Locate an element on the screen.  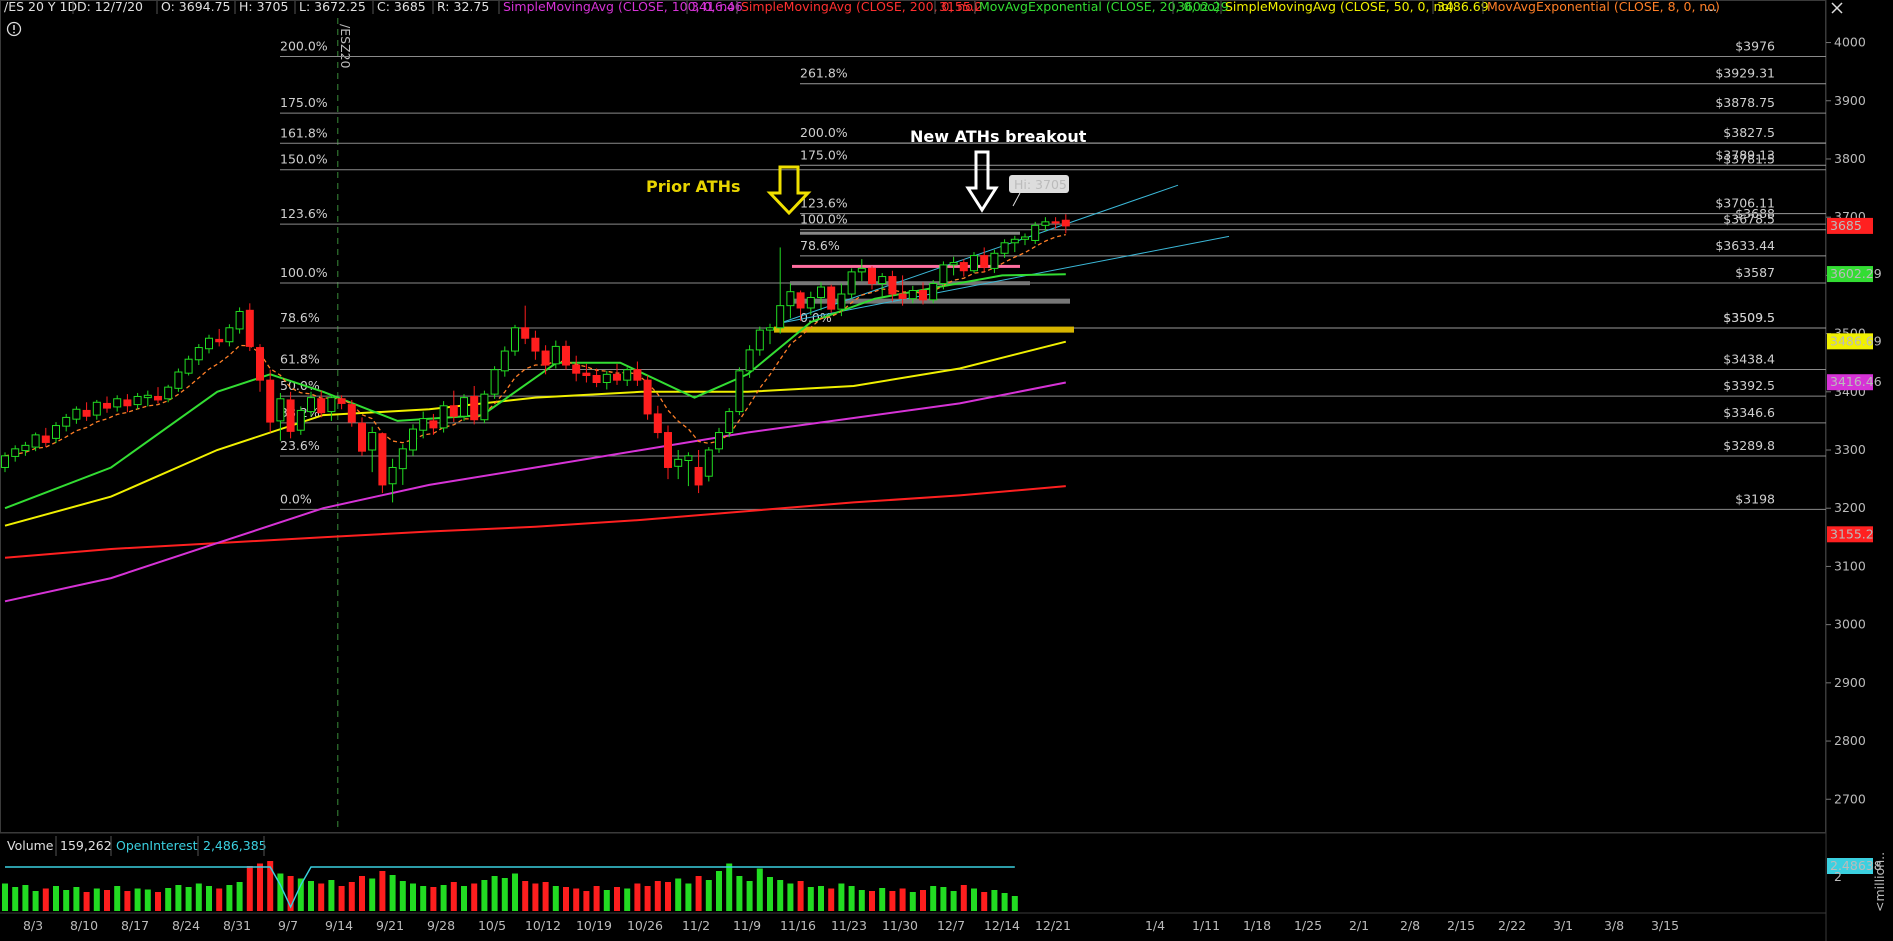
close-icon is located at coordinates (1837, 8).